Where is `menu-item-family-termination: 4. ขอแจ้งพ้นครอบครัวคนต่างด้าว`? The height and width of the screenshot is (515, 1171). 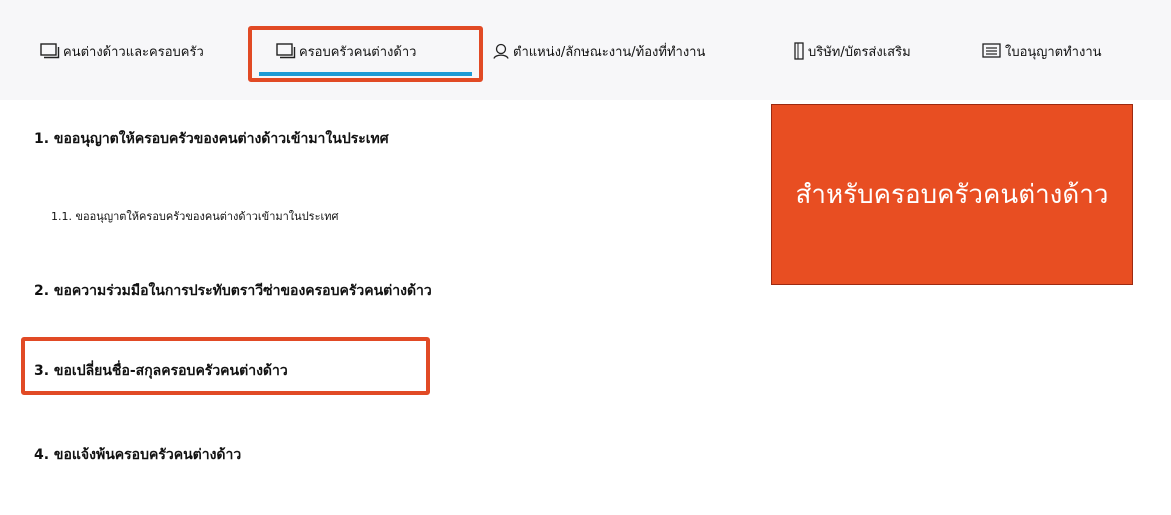
menu-item-family-termination: 4. ขอแจ้งพ้นครอบครัวคนต่างด้าว is located at coordinates (137, 455).